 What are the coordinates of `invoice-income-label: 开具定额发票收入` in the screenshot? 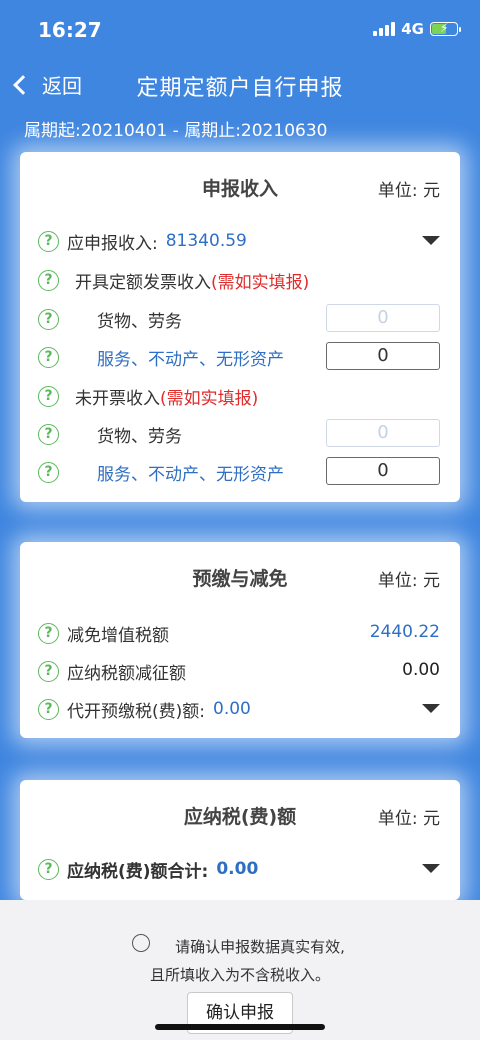 It's located at (143, 282).